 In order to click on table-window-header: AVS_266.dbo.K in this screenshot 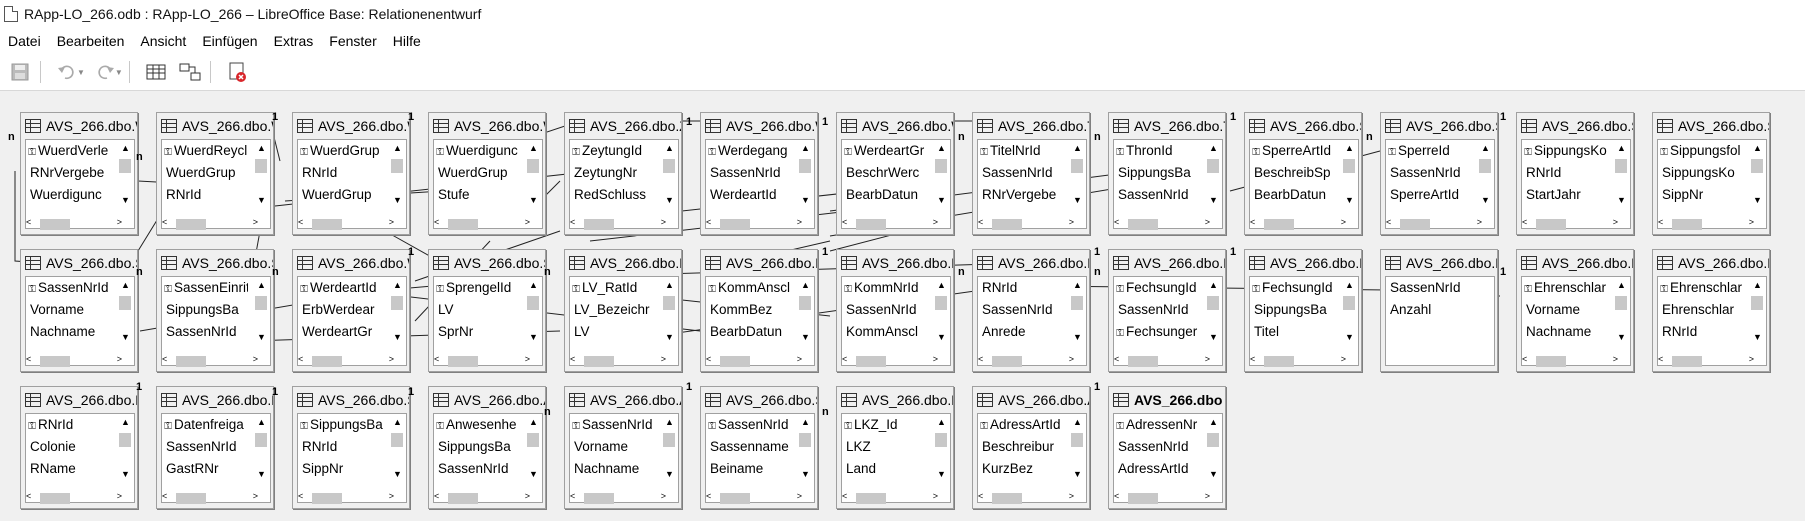, I will do `click(759, 263)`.